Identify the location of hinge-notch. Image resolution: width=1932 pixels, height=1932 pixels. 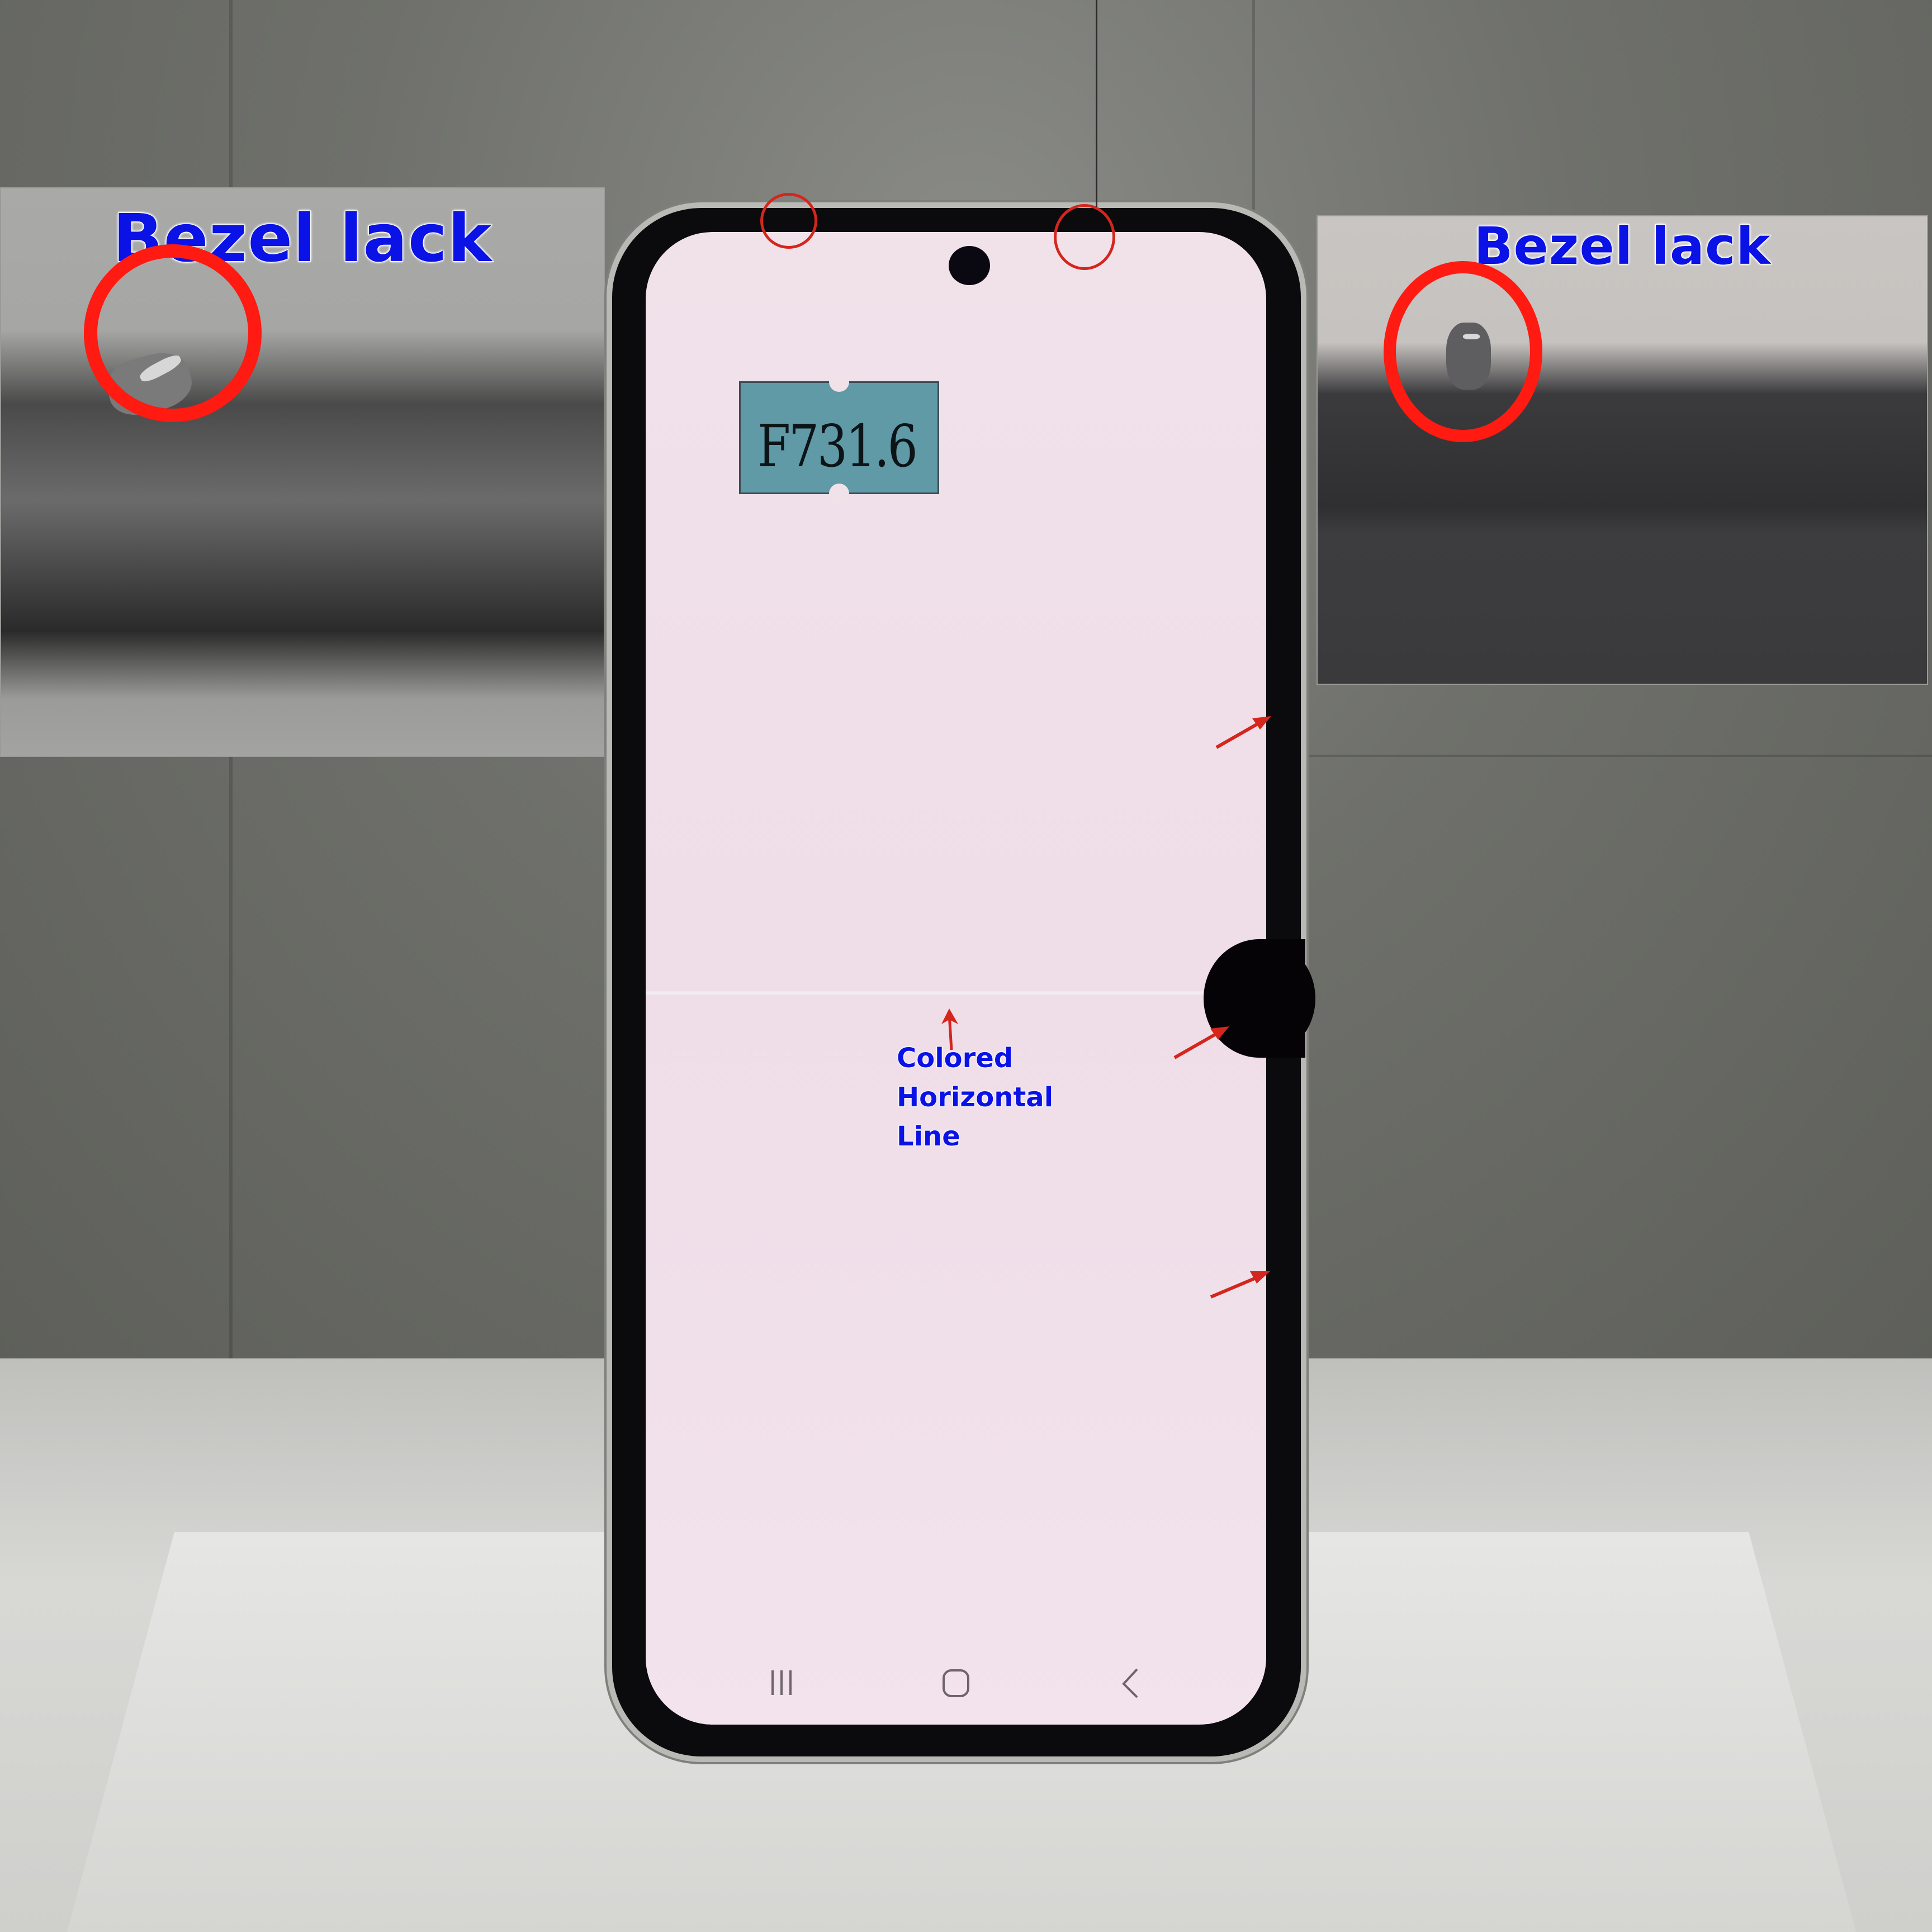
(1283, 998).